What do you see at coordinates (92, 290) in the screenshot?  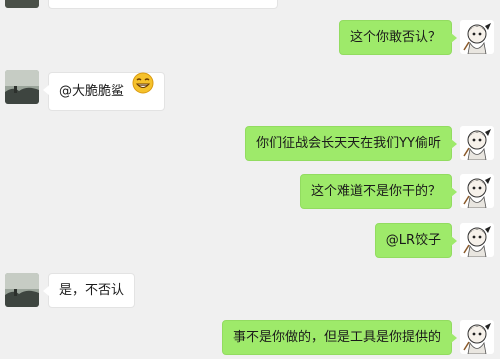 I see `message-text: 是，不否认` at bounding box center [92, 290].